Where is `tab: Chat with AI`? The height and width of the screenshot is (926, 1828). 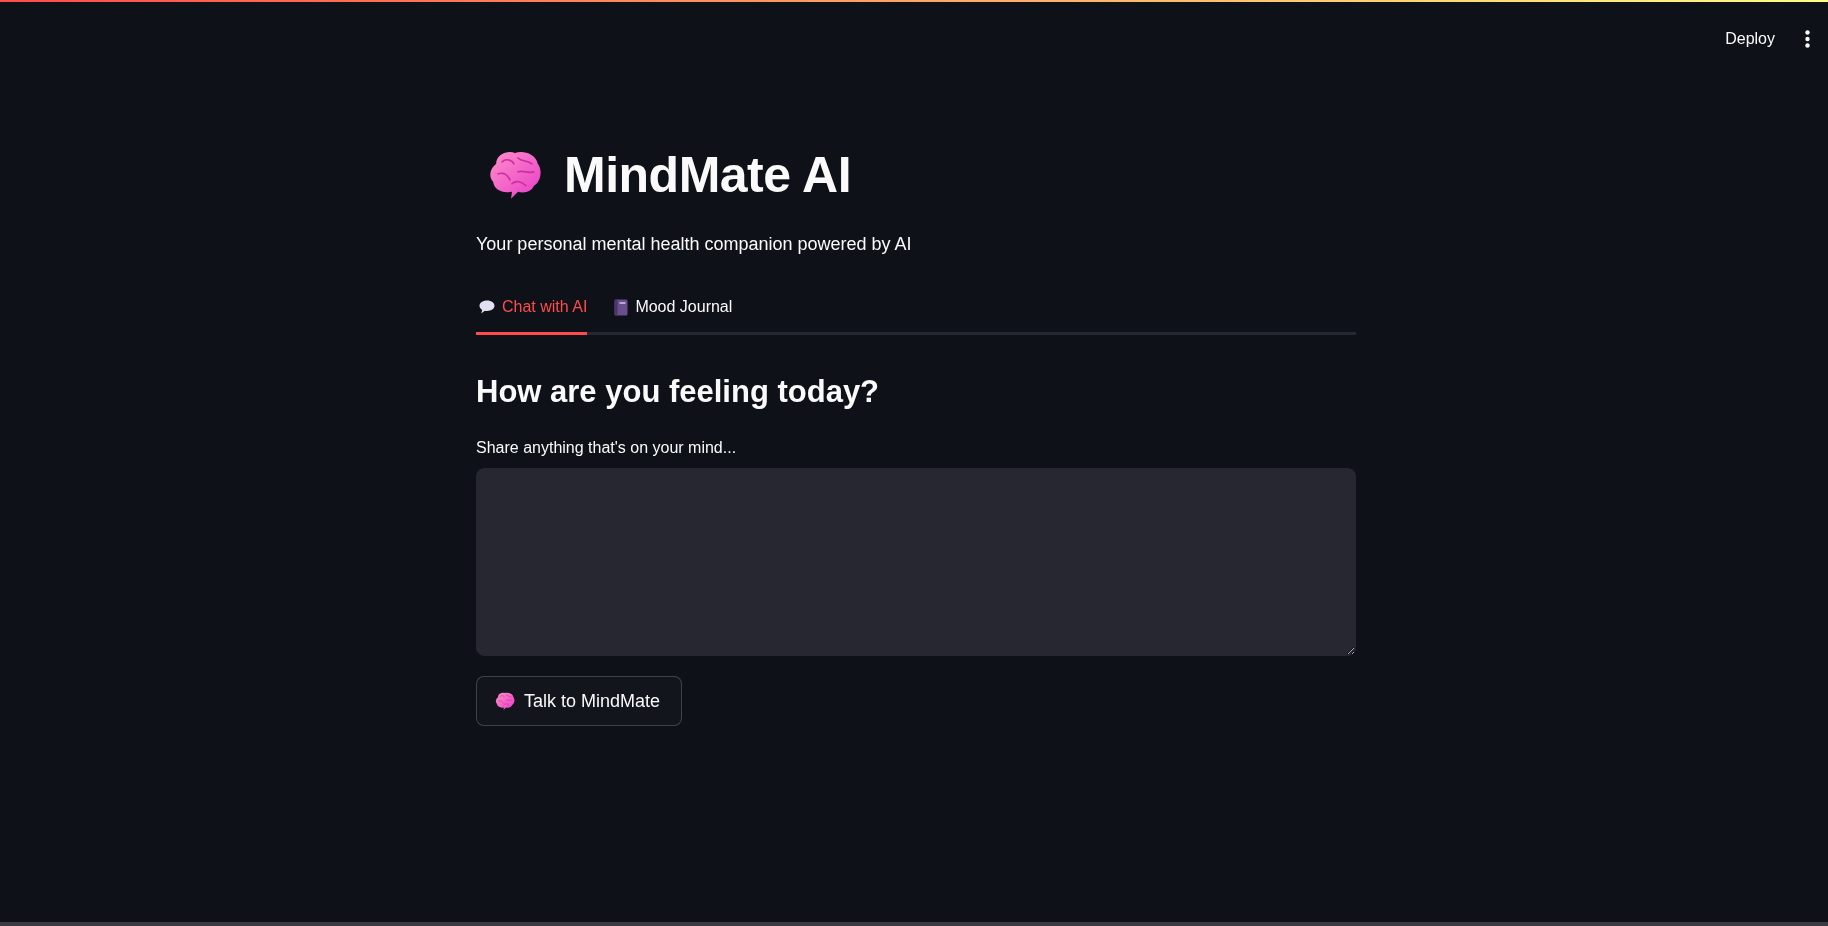 tab: Chat with AI is located at coordinates (532, 309).